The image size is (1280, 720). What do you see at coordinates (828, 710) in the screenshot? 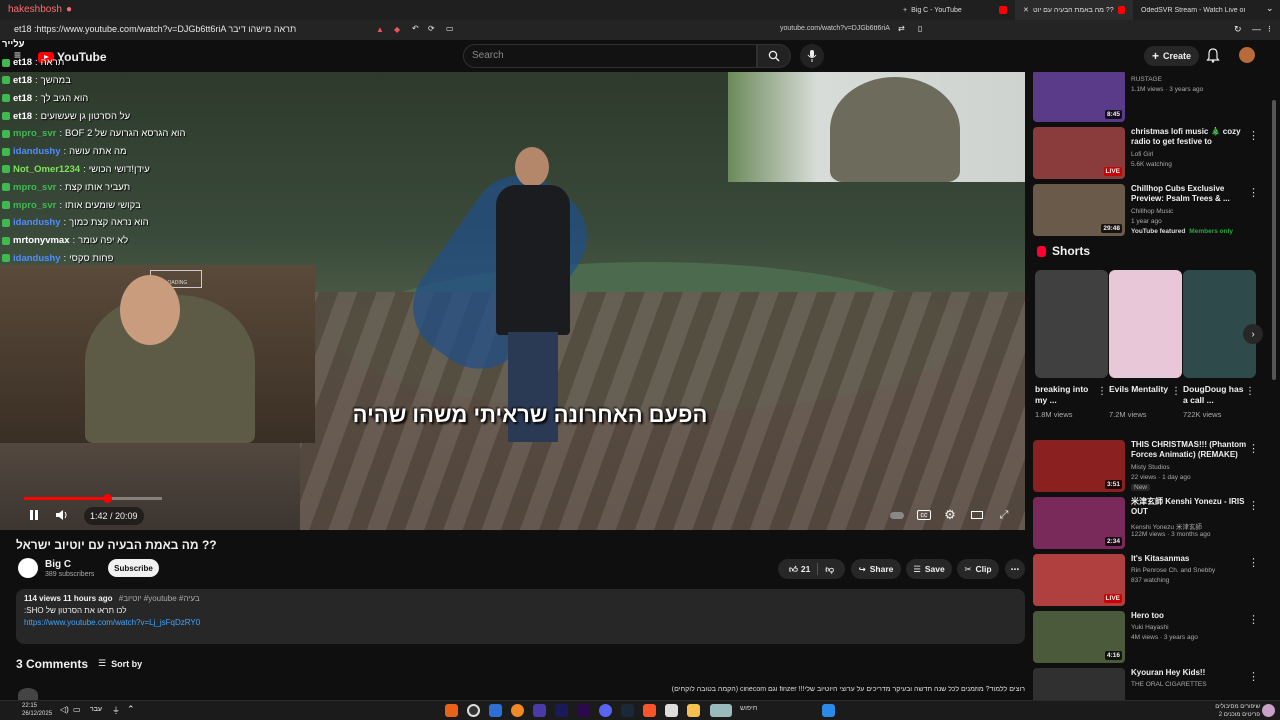
I see `windows-start-icon` at bounding box center [828, 710].